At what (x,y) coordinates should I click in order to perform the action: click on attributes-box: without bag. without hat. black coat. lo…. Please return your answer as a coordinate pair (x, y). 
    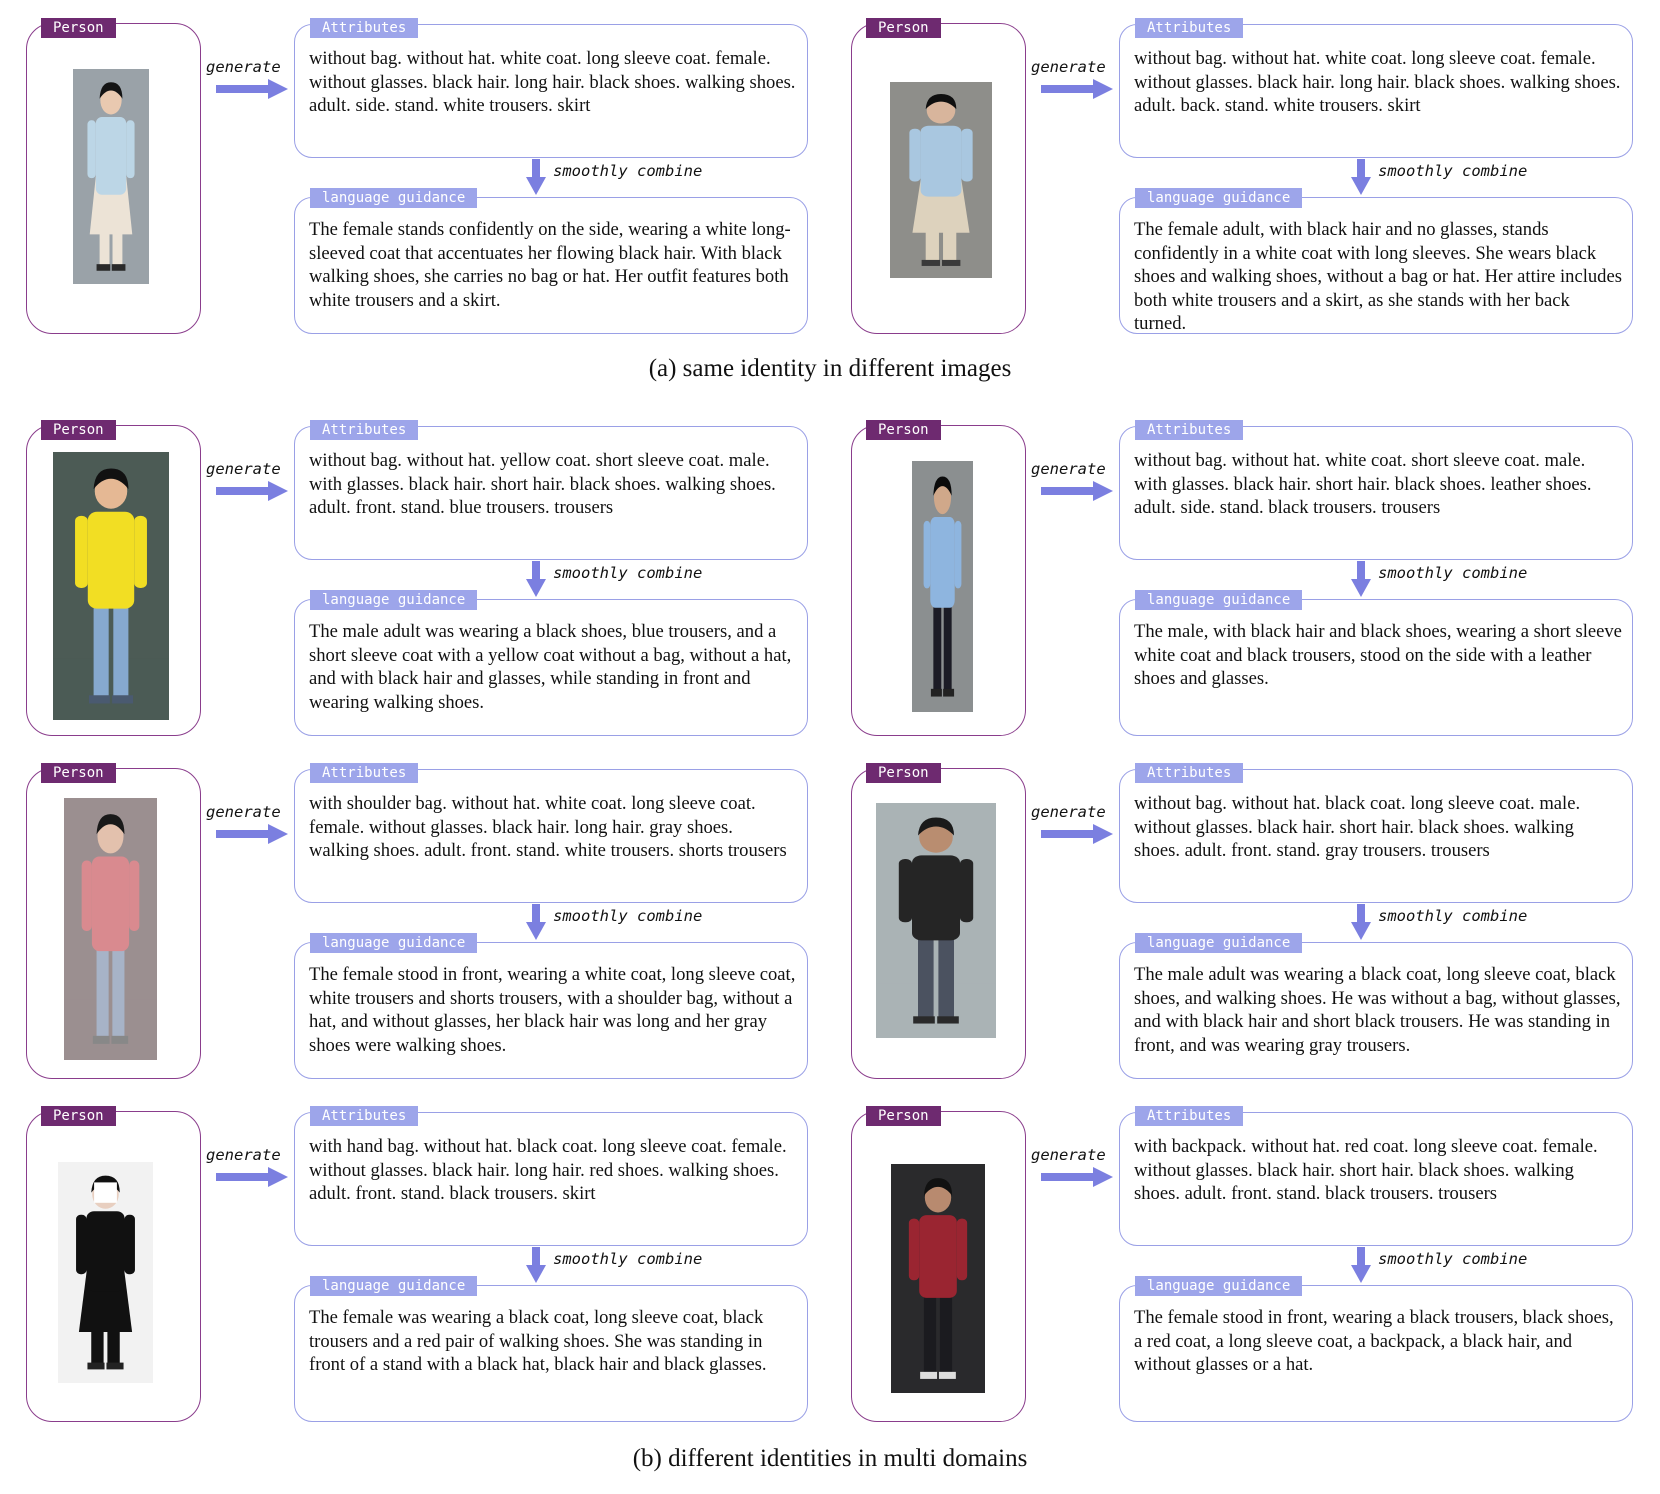
    Looking at the image, I should click on (1376, 836).